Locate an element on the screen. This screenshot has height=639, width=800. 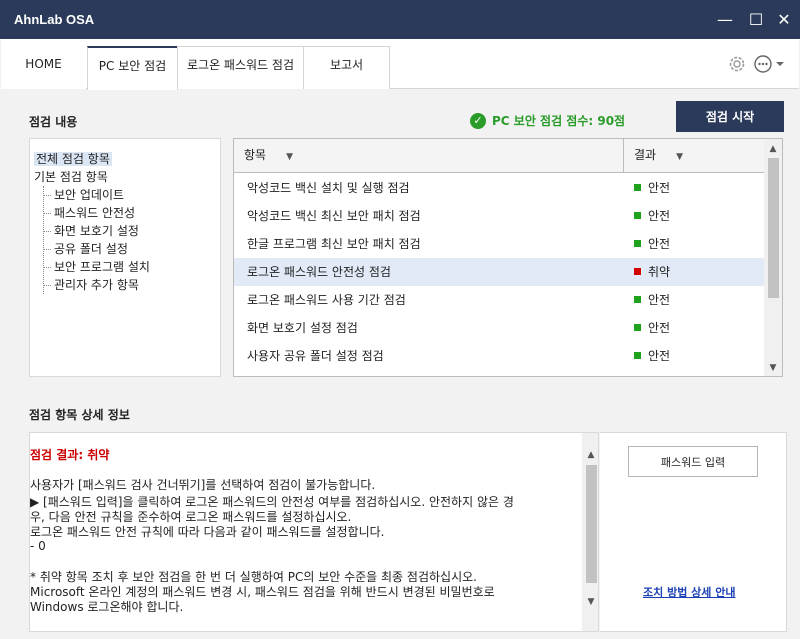
window-title: AhnLab OSA is located at coordinates (54, 19).